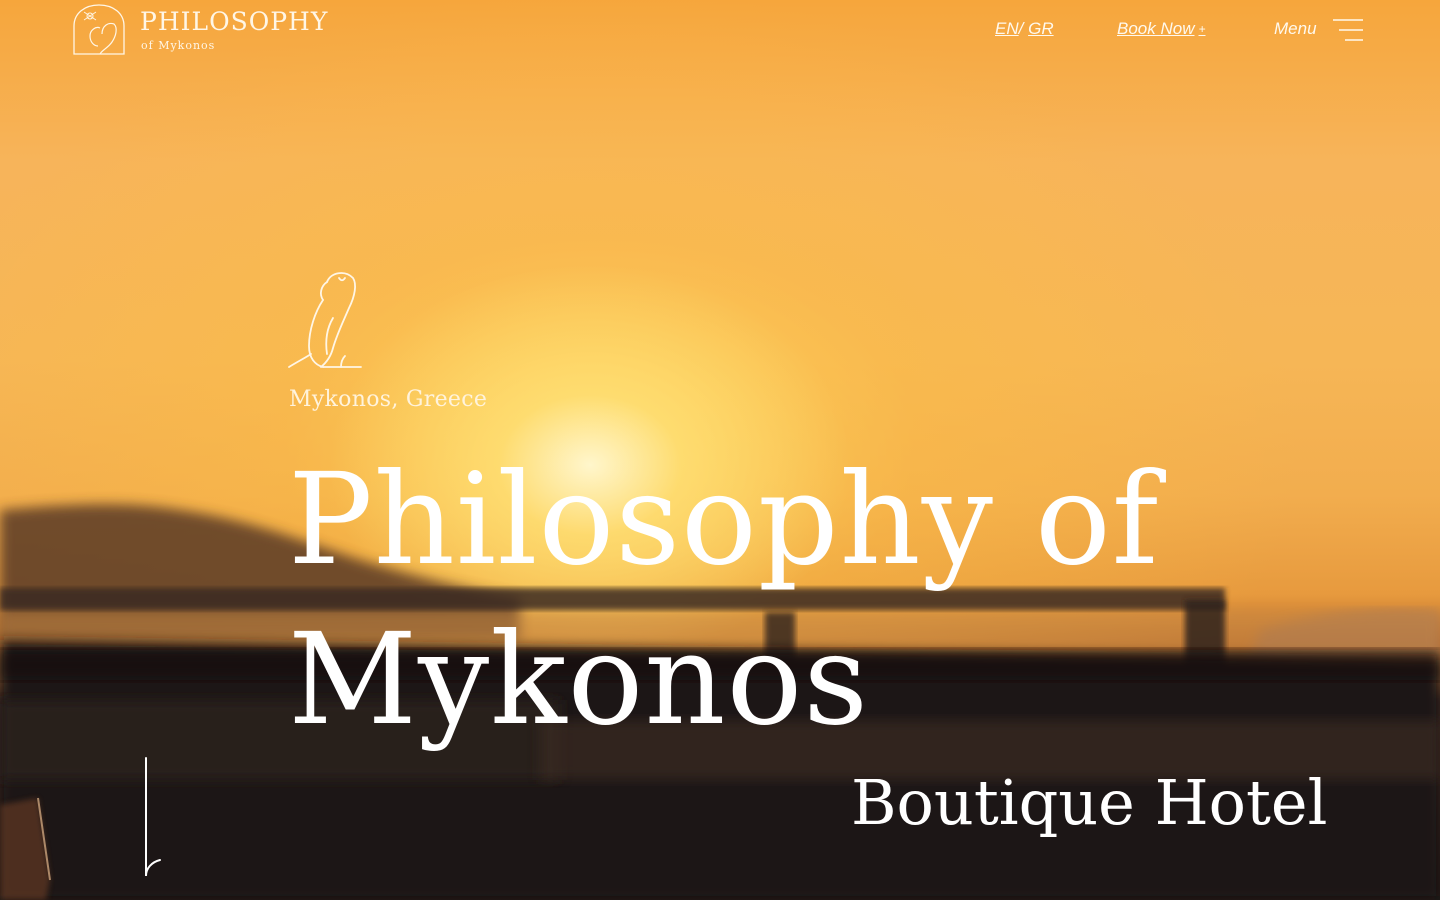 The width and height of the screenshot is (1440, 900). I want to click on language-switcher: EN/ GR, so click(1024, 29).